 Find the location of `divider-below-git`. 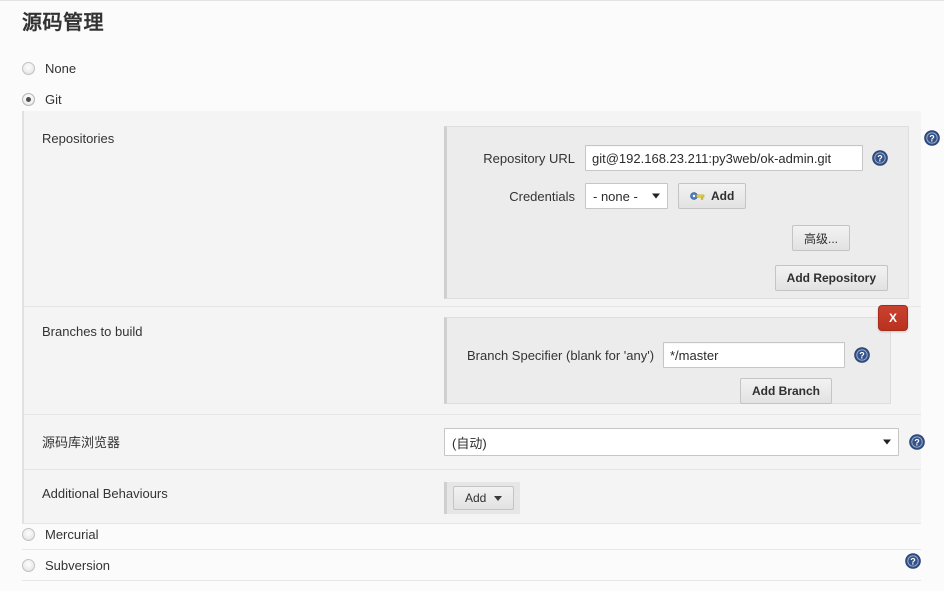

divider-below-git is located at coordinates (471, 523).